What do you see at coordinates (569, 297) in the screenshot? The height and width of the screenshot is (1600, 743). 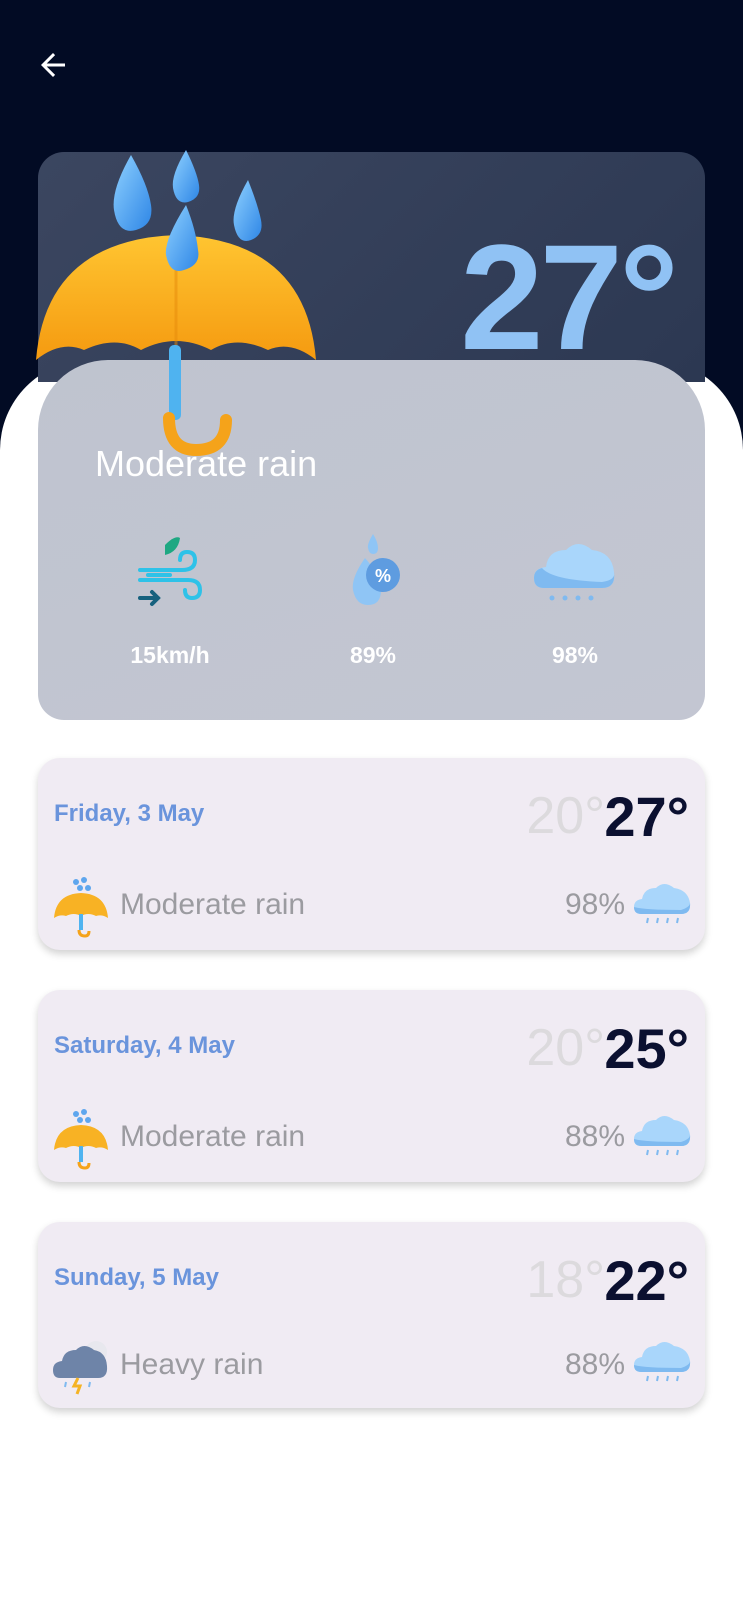 I see `current-temperature: 27°` at bounding box center [569, 297].